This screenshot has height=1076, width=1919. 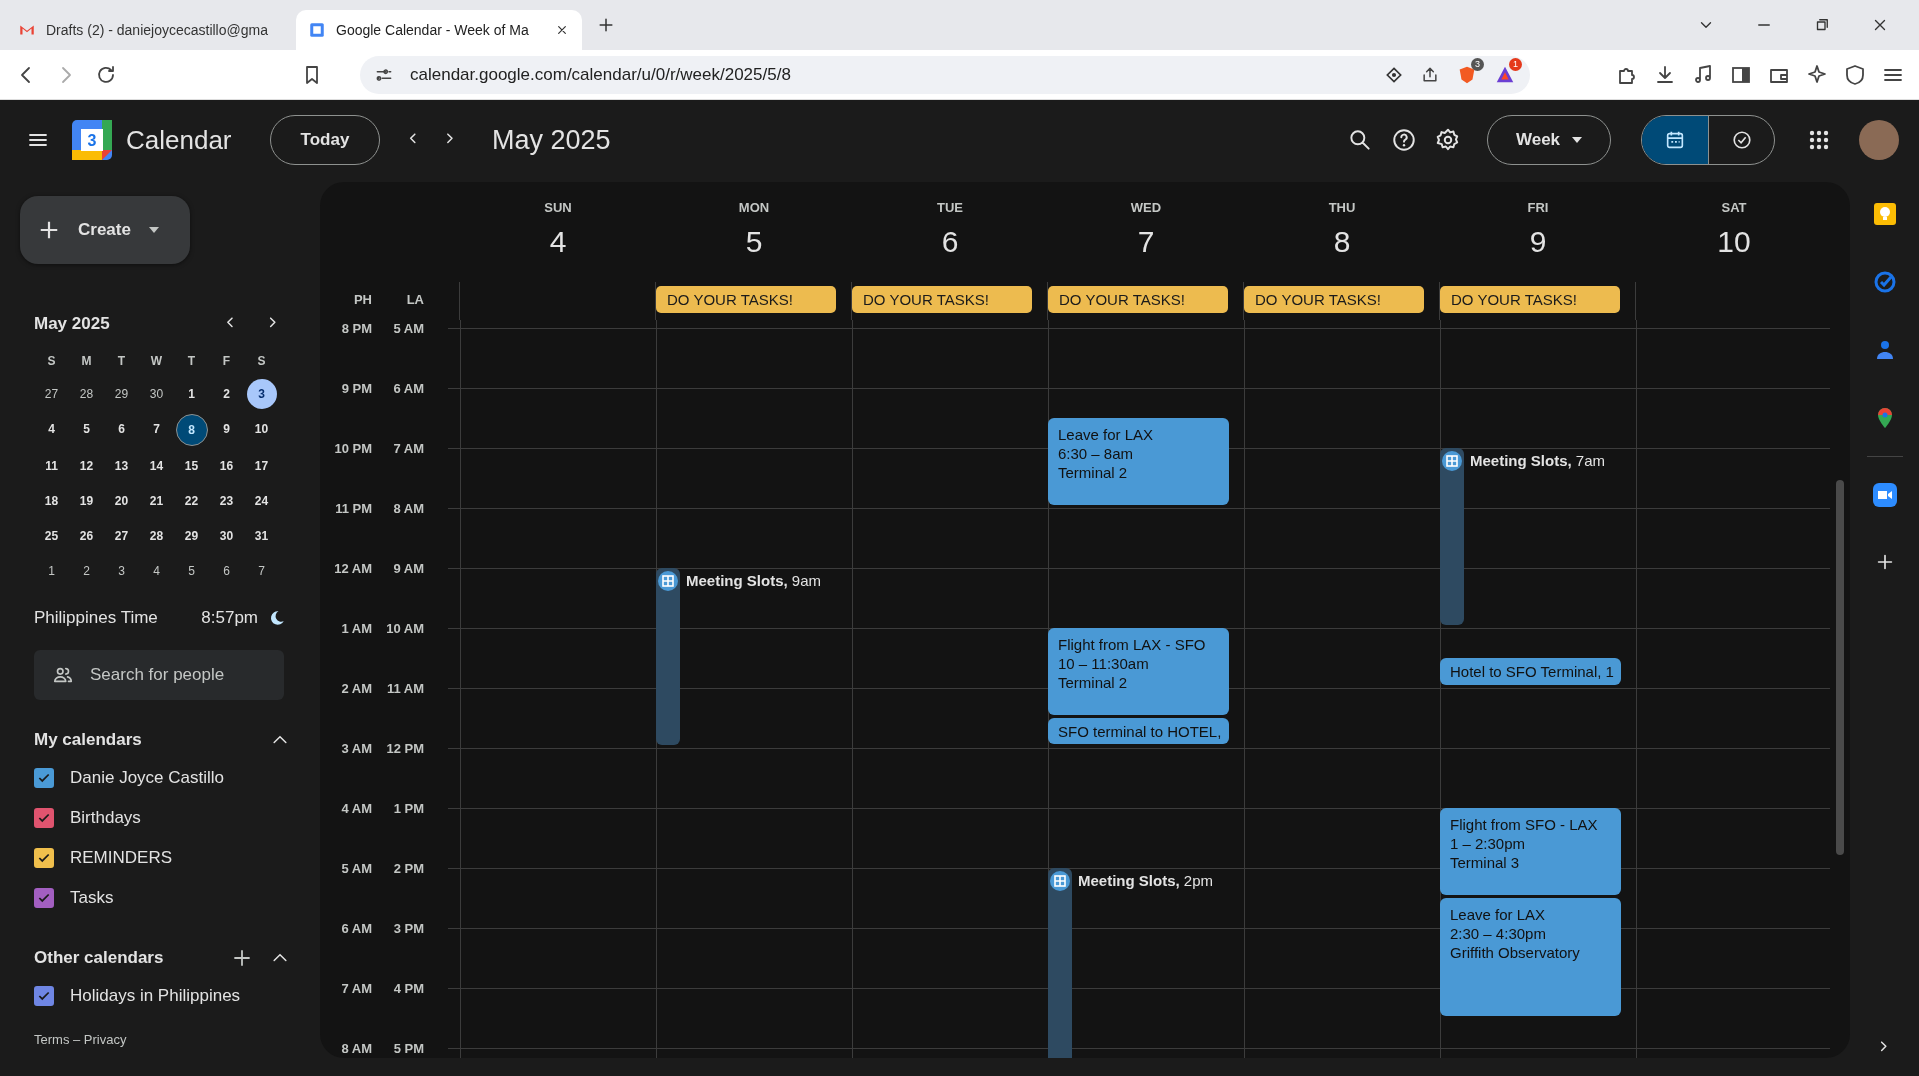 I want to click on weekday-label: S, so click(x=51, y=361).